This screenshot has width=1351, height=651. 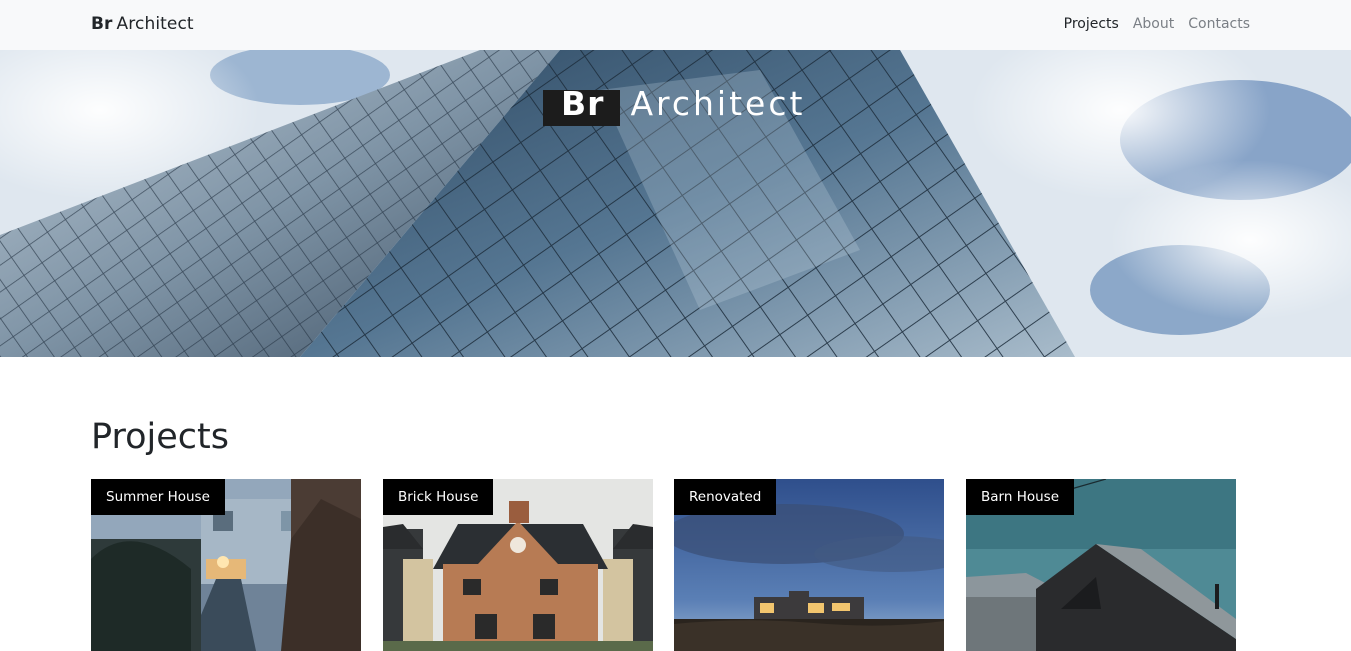 What do you see at coordinates (1153, 24) in the screenshot?
I see `nav-link-about: About` at bounding box center [1153, 24].